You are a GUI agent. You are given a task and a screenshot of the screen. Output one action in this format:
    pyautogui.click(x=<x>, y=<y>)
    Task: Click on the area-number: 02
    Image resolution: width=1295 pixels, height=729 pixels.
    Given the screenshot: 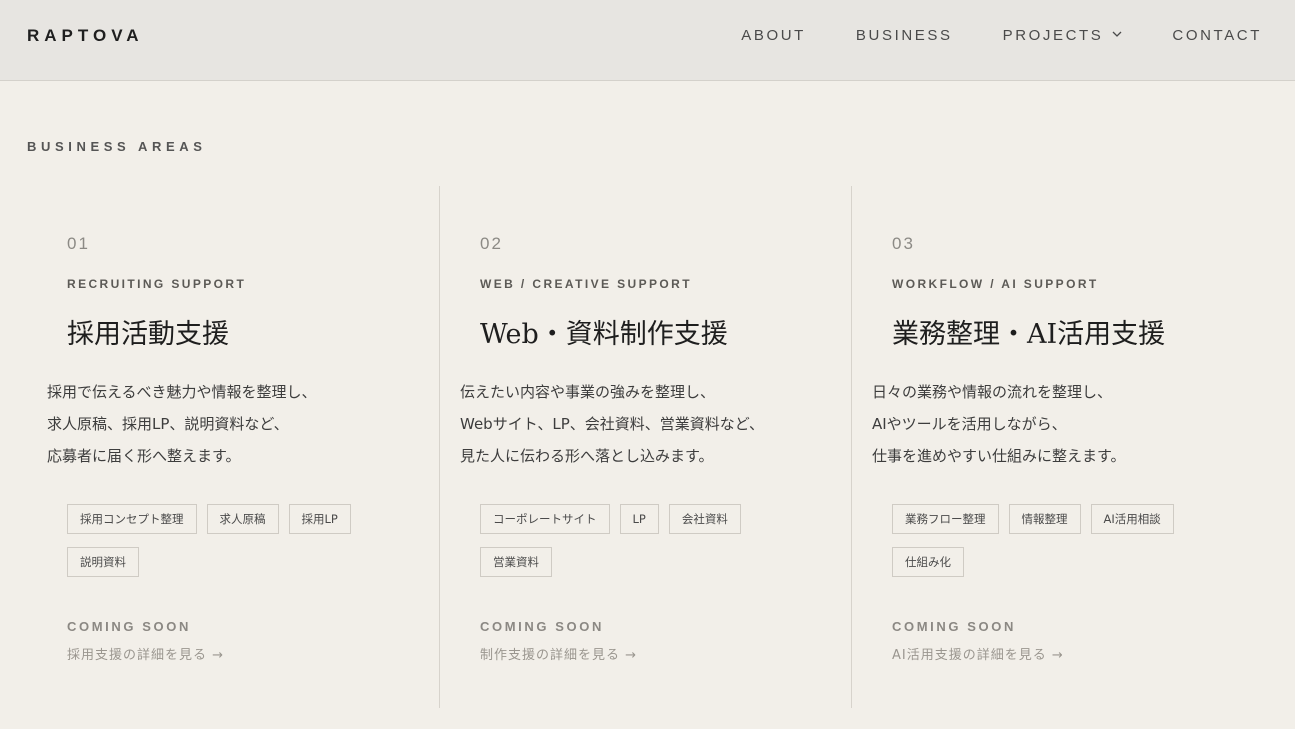 What is the action you would take?
    pyautogui.click(x=491, y=243)
    